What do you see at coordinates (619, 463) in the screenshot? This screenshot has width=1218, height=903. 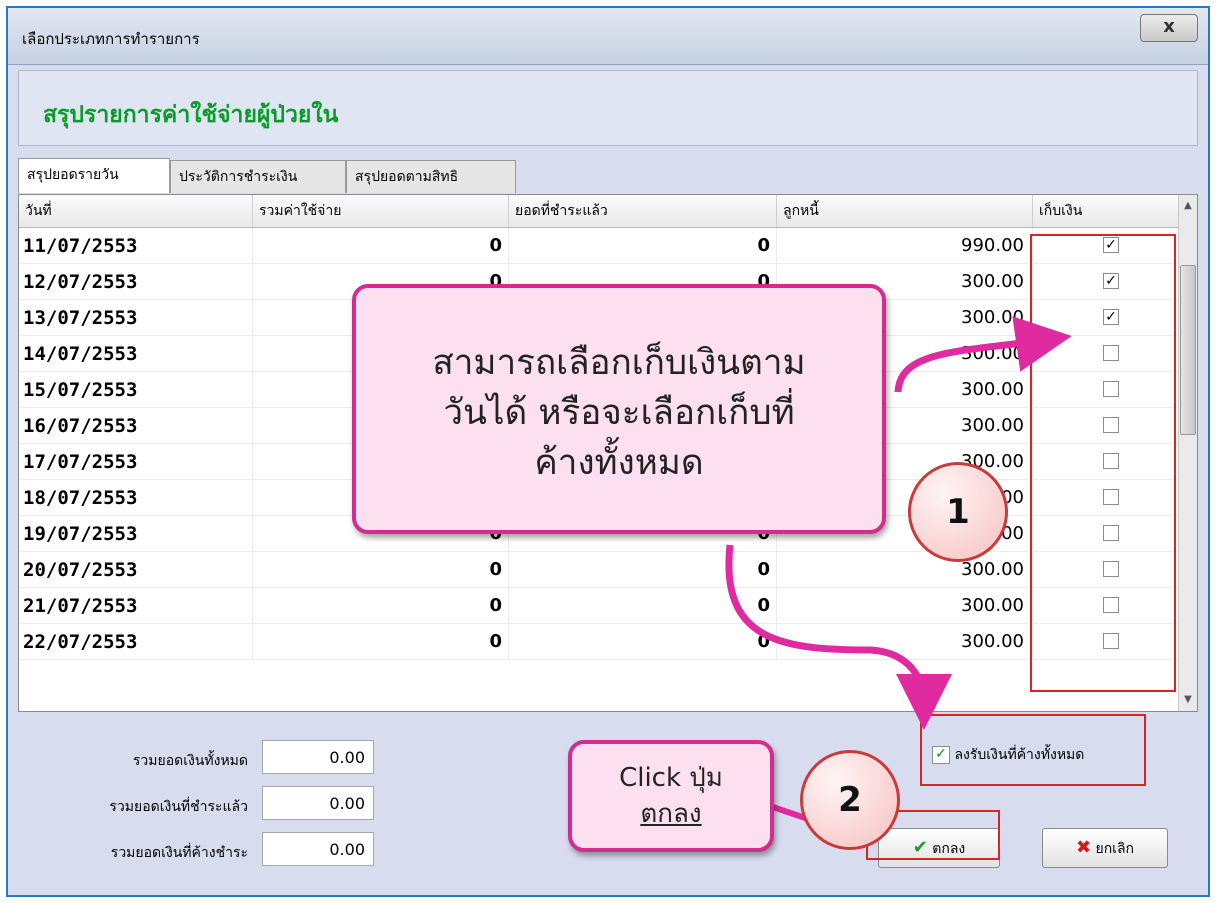 I see `callout1-line3: ค้างทั้งหมด` at bounding box center [619, 463].